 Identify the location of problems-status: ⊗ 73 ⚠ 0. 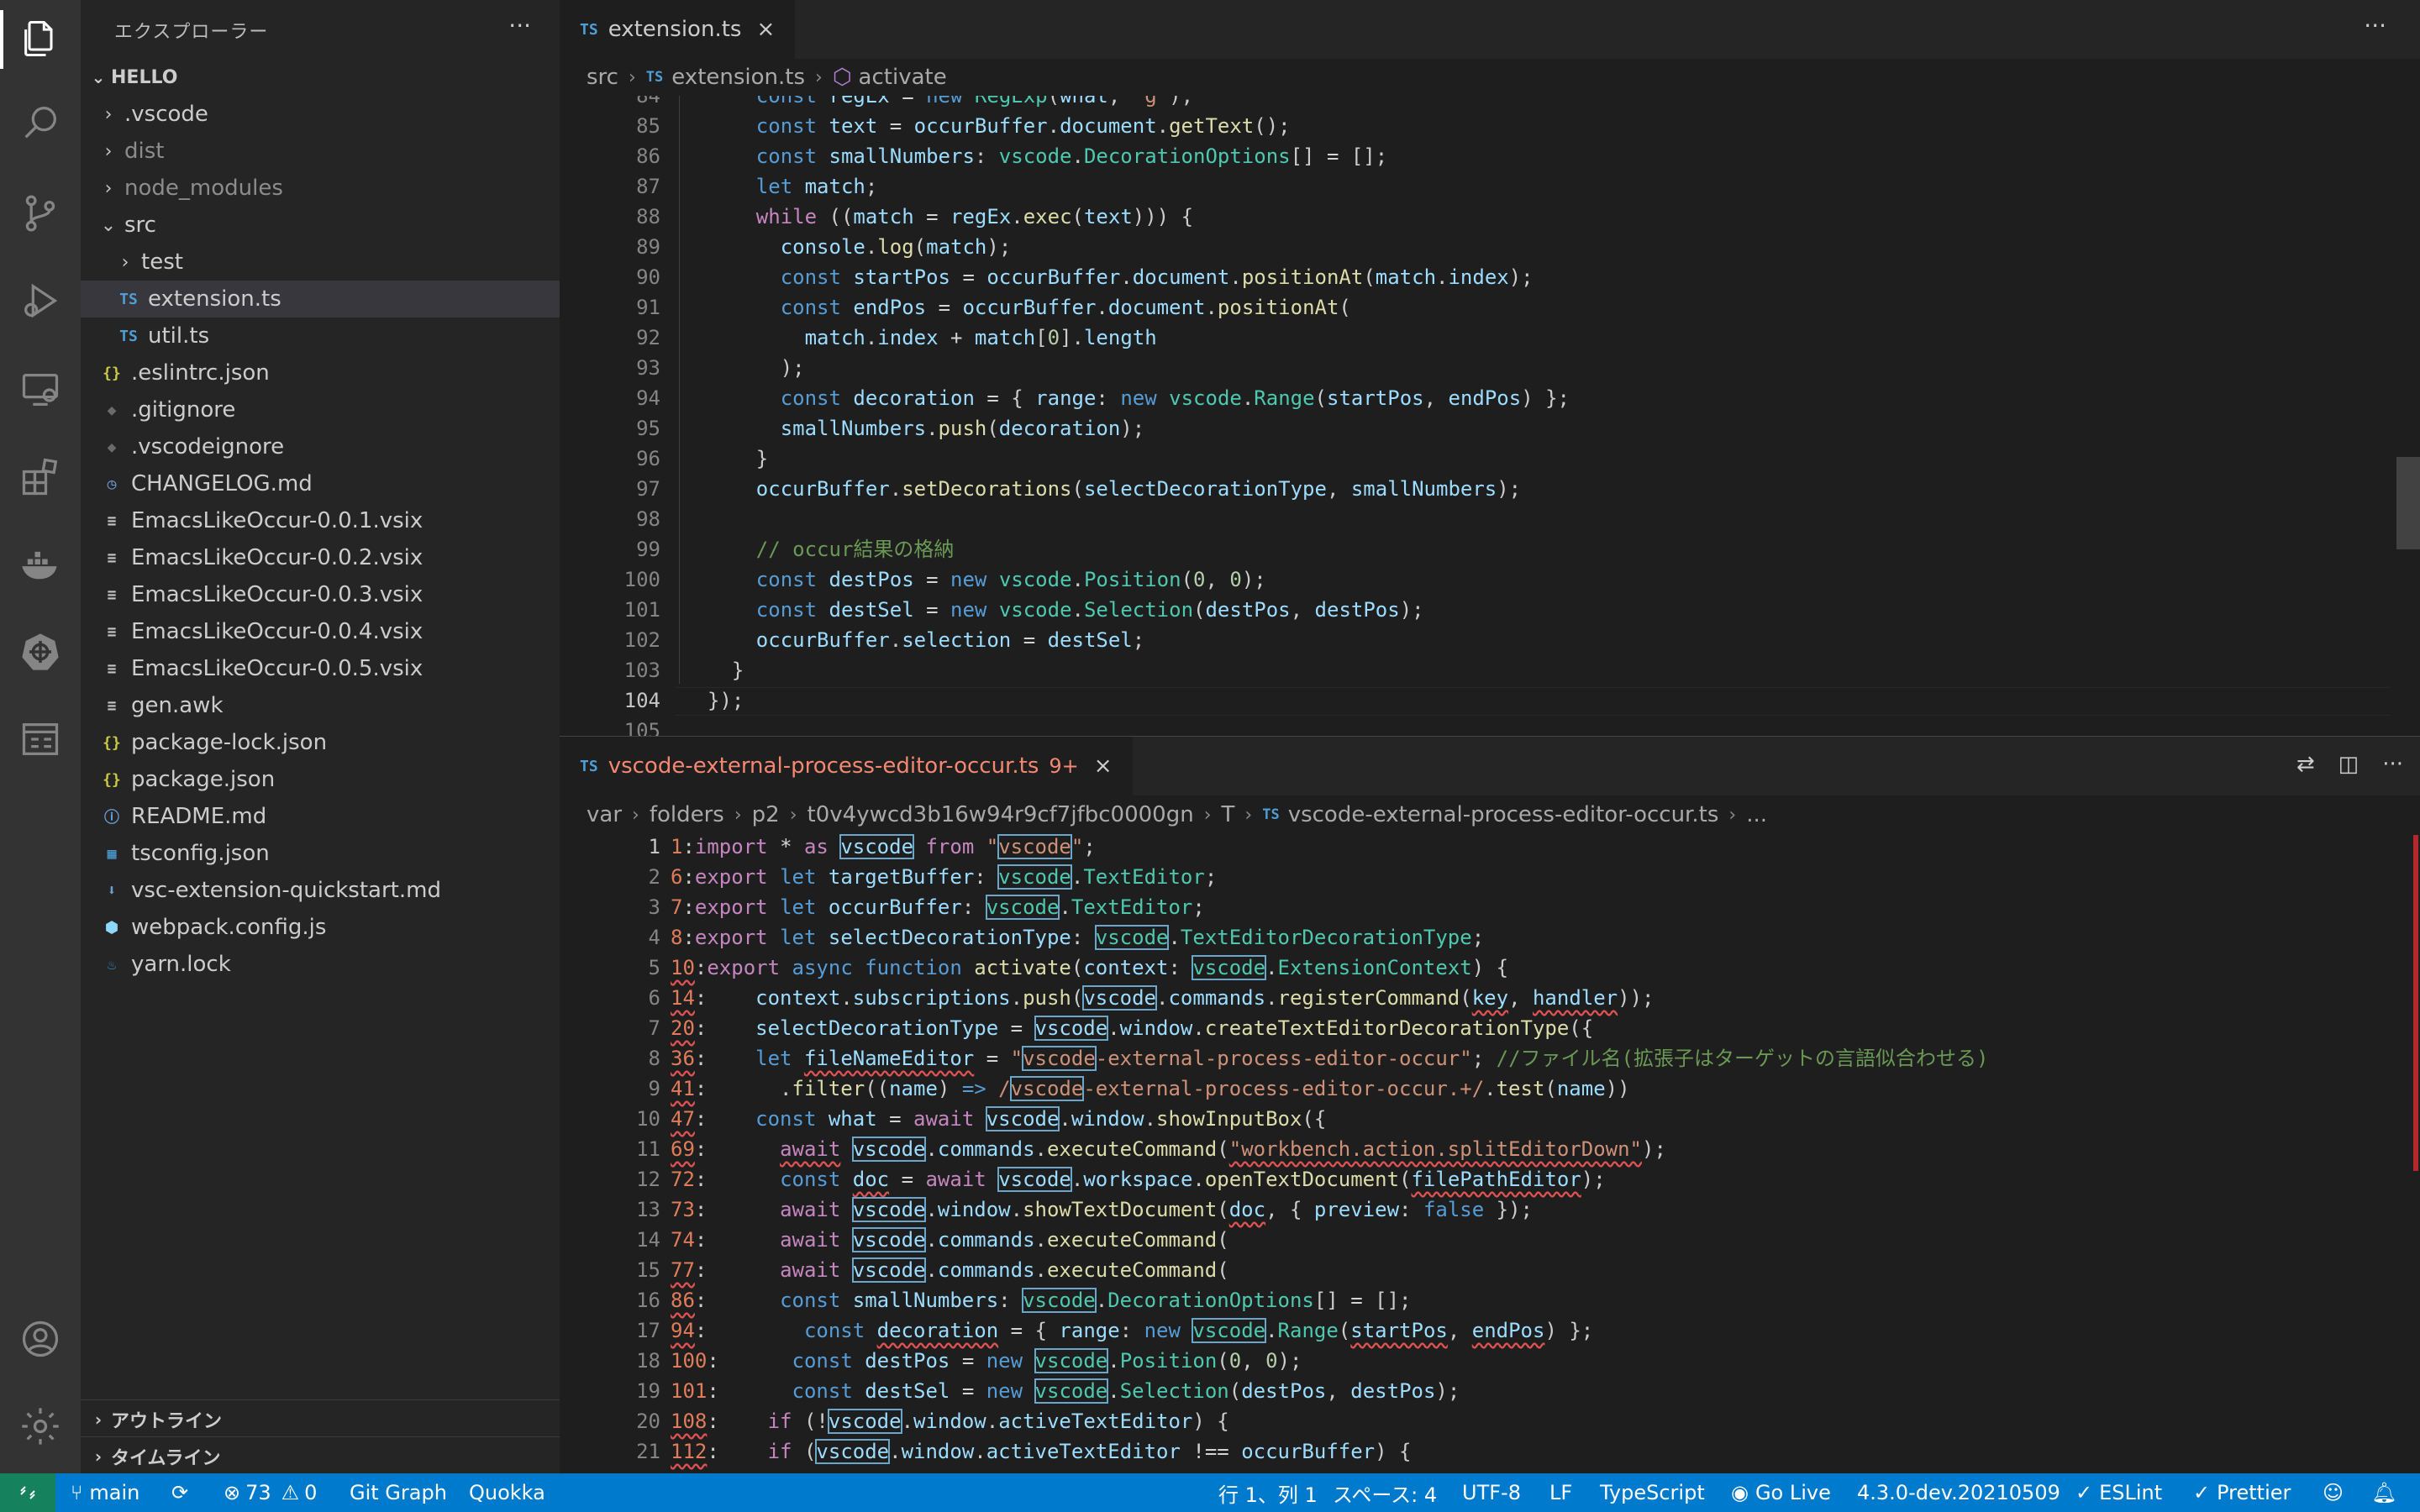
(270, 1492).